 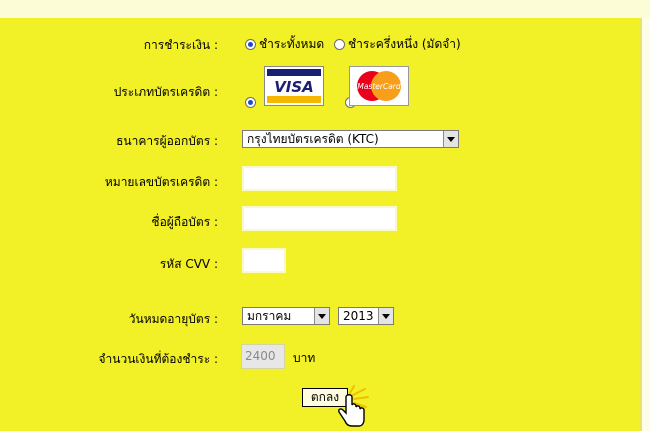 I want to click on amount-unit: บาท, so click(x=304, y=358).